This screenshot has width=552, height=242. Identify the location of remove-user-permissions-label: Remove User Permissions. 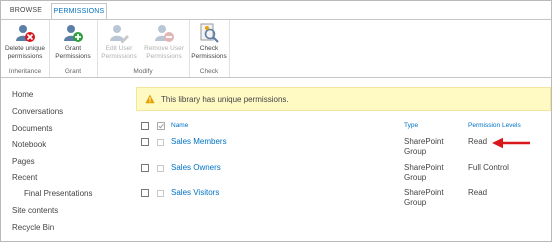
(164, 52).